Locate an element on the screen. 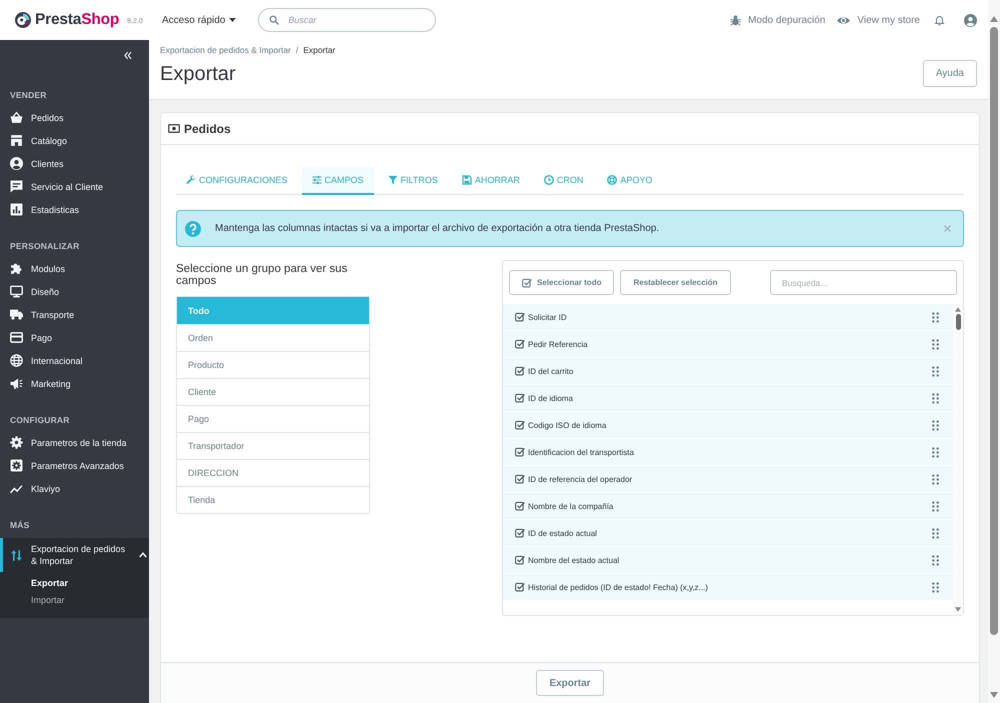  store-icon is located at coordinates (16, 140).